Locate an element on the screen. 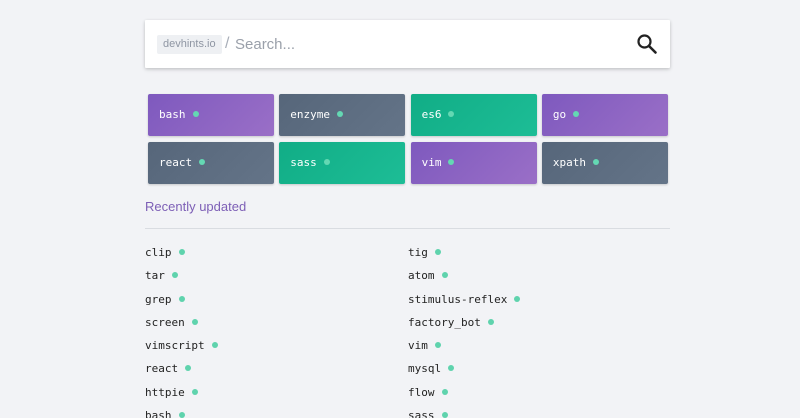 The width and height of the screenshot is (800, 418). tile-bash: bash is located at coordinates (211, 115).